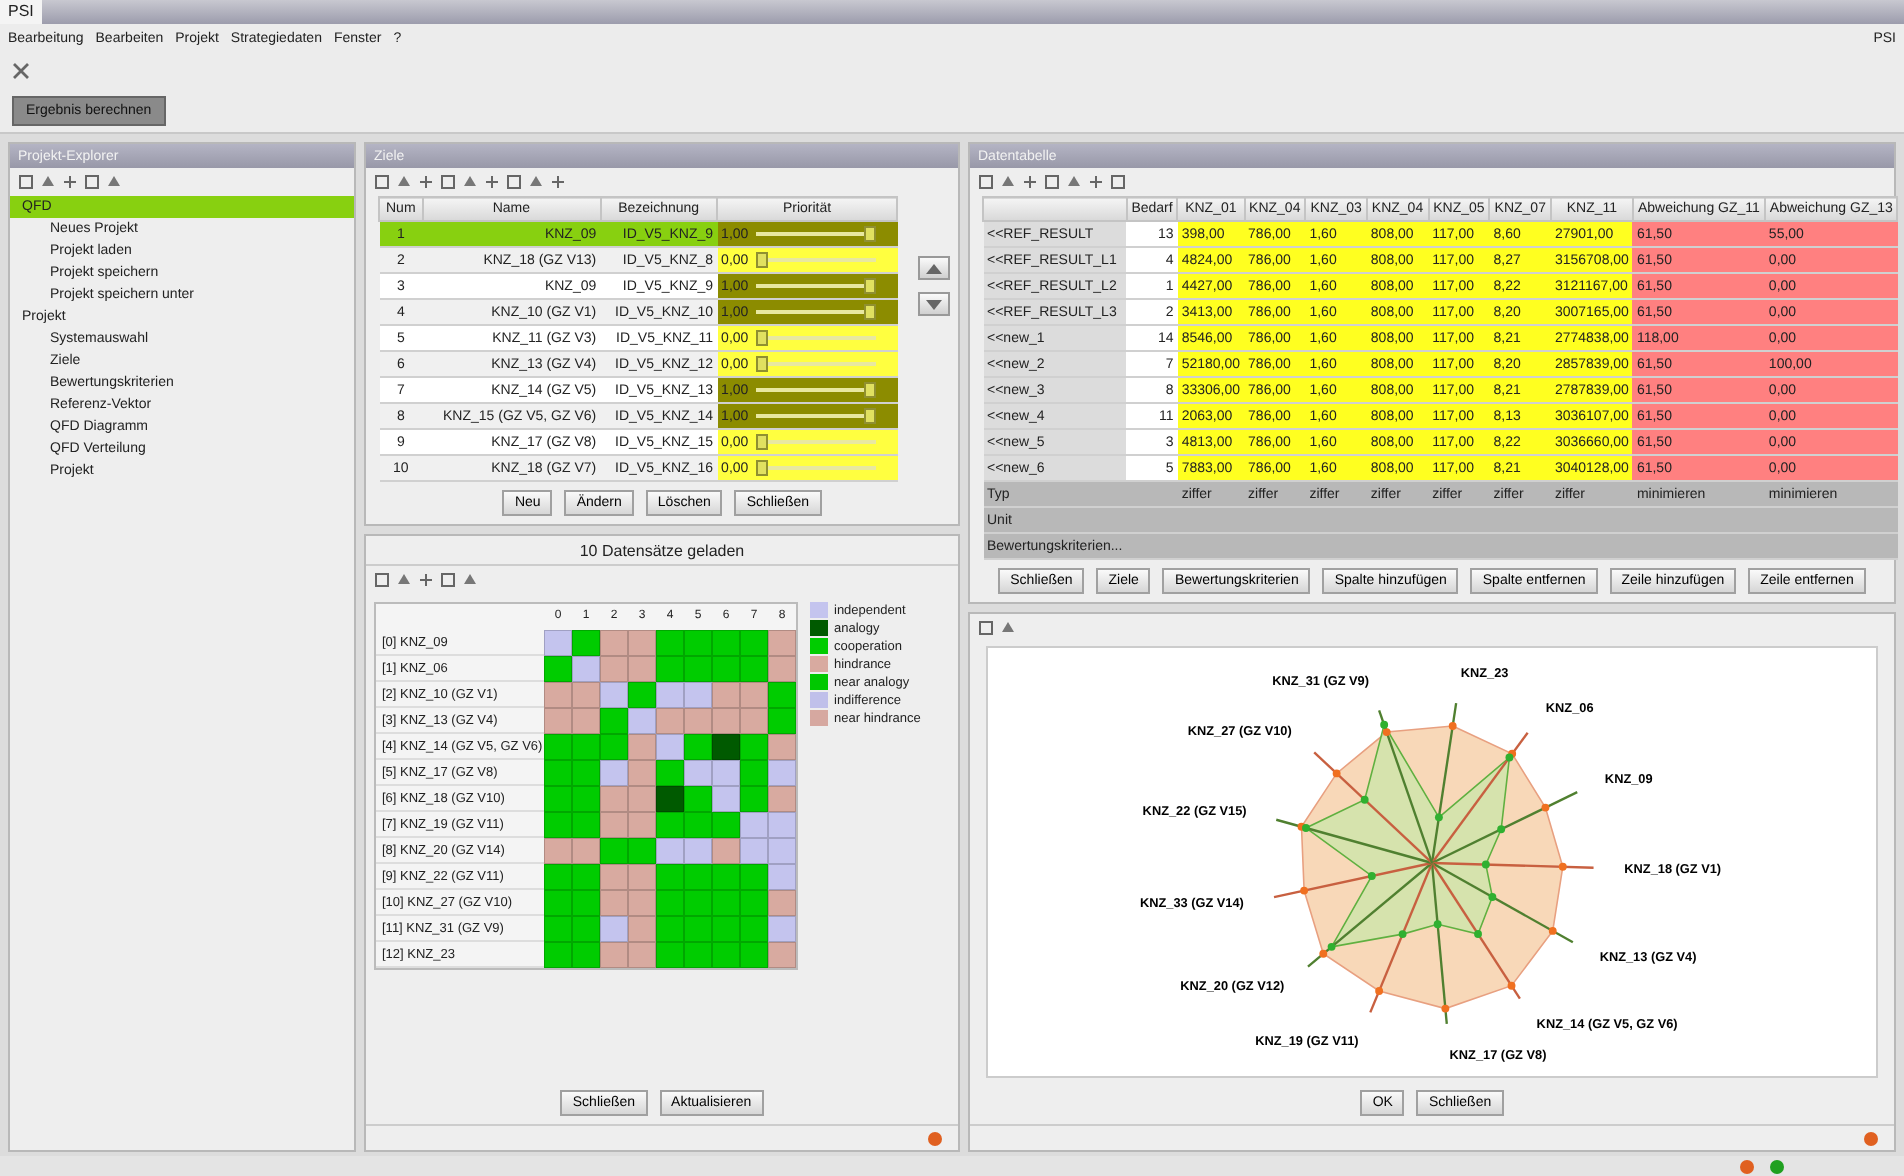  Describe the element at coordinates (21, 70) in the screenshot. I see `close-icon` at that location.